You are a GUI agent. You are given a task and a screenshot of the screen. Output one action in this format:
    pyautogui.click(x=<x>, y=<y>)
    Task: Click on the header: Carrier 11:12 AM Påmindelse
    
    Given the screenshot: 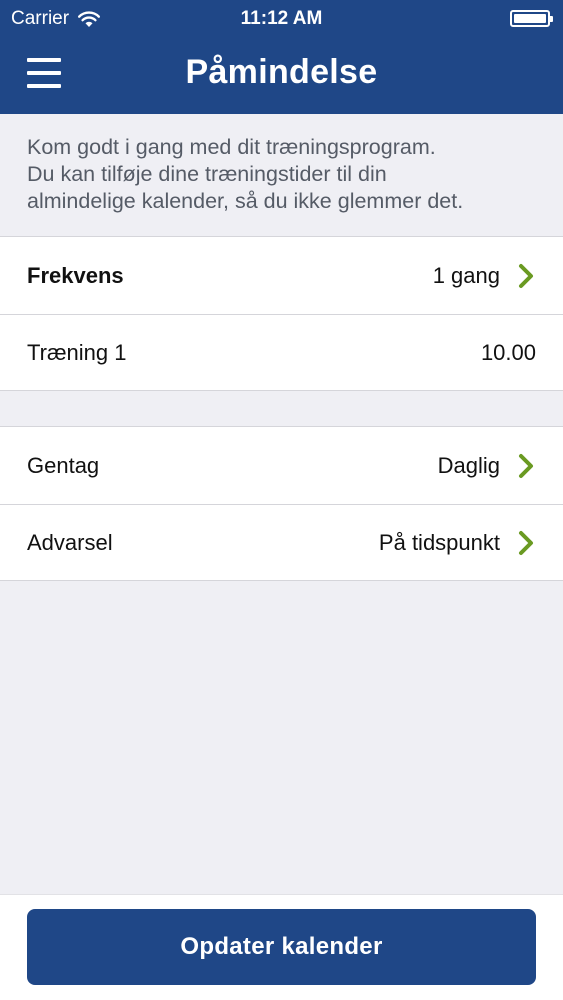 What is the action you would take?
    pyautogui.click(x=281, y=57)
    